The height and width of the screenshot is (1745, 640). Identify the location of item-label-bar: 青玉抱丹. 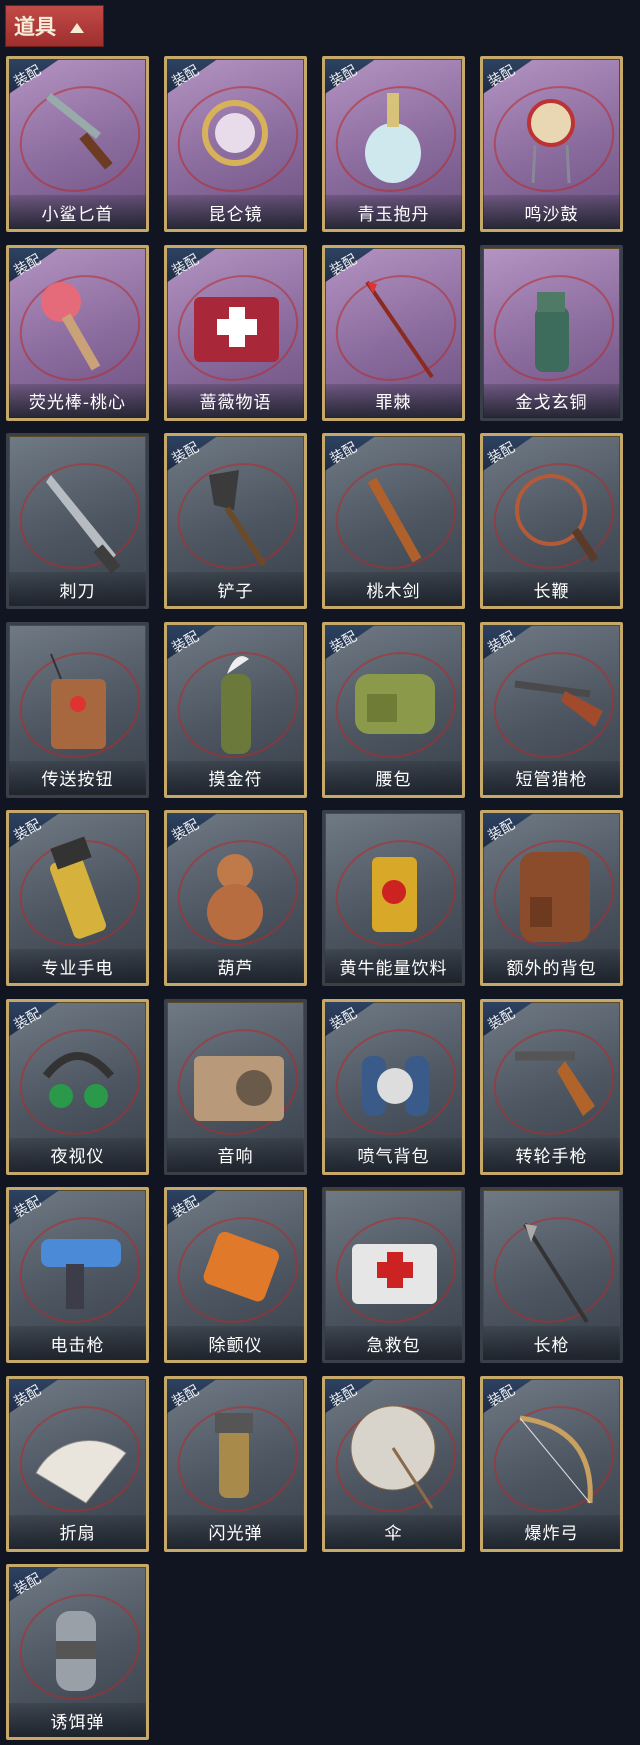
(393, 212).